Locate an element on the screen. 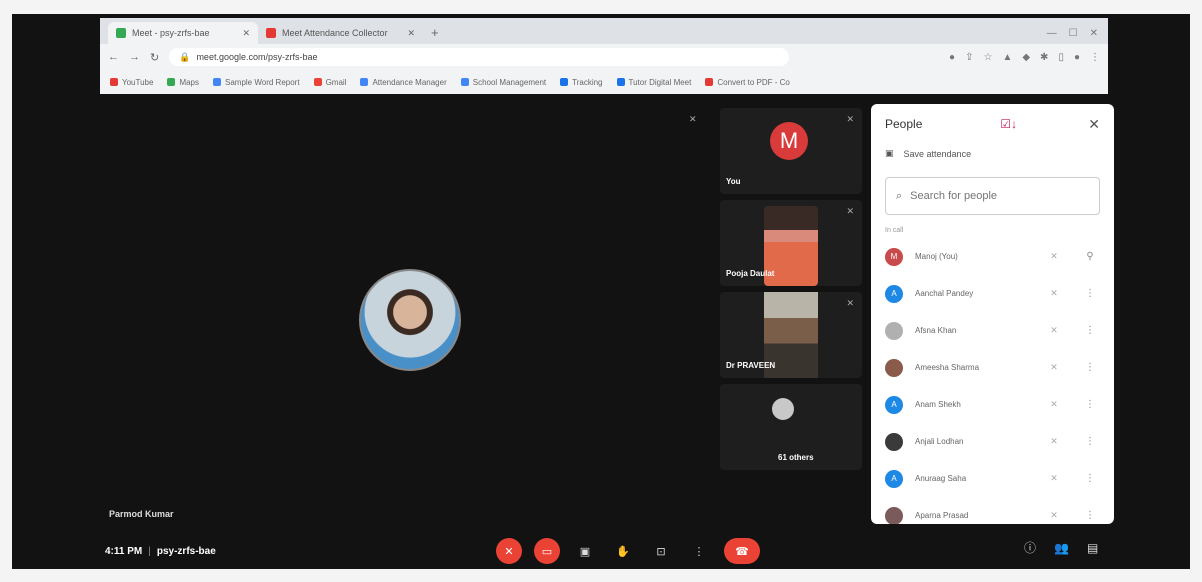 The width and height of the screenshot is (1202, 582). meeting-details: 4:11 PM | psy-zrfs-bae is located at coordinates (160, 551).